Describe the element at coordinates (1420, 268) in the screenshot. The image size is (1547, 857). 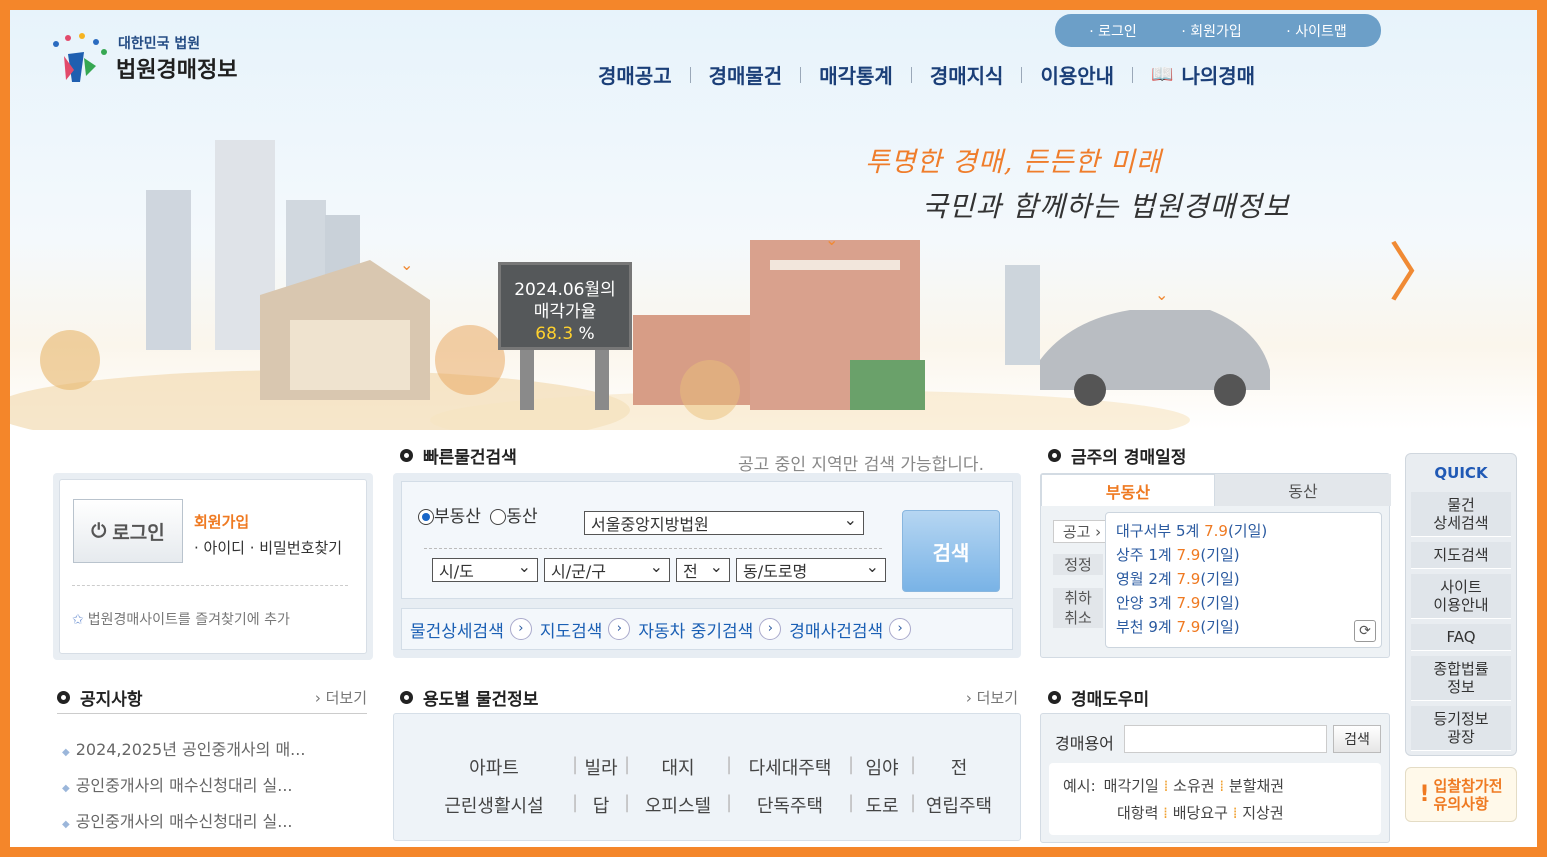
I see `banner-next-arrow-icon: 〉` at that location.